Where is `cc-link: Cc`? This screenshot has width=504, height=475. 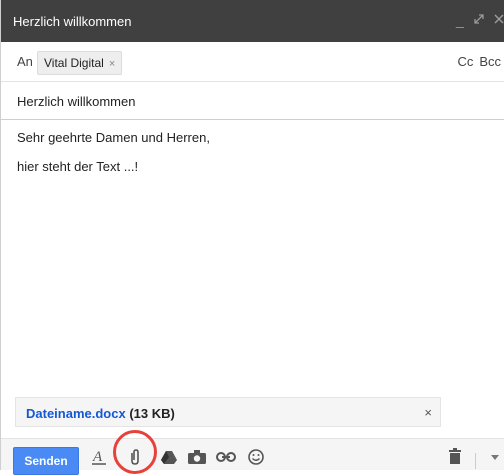
cc-link: Cc is located at coordinates (465, 61).